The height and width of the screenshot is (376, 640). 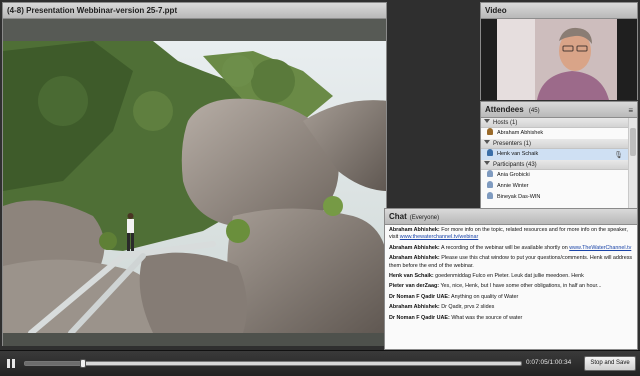 I want to click on video-title: Video, so click(x=559, y=11).